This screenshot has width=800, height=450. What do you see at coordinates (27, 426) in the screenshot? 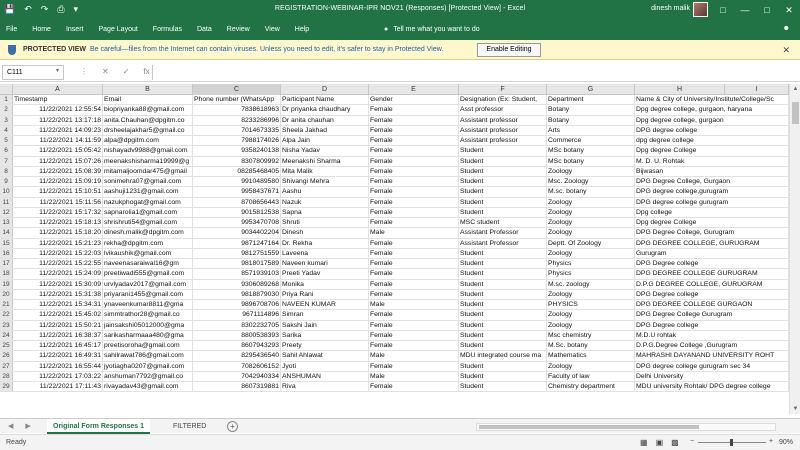
I see `sheet-next-icon: ▶` at bounding box center [27, 426].